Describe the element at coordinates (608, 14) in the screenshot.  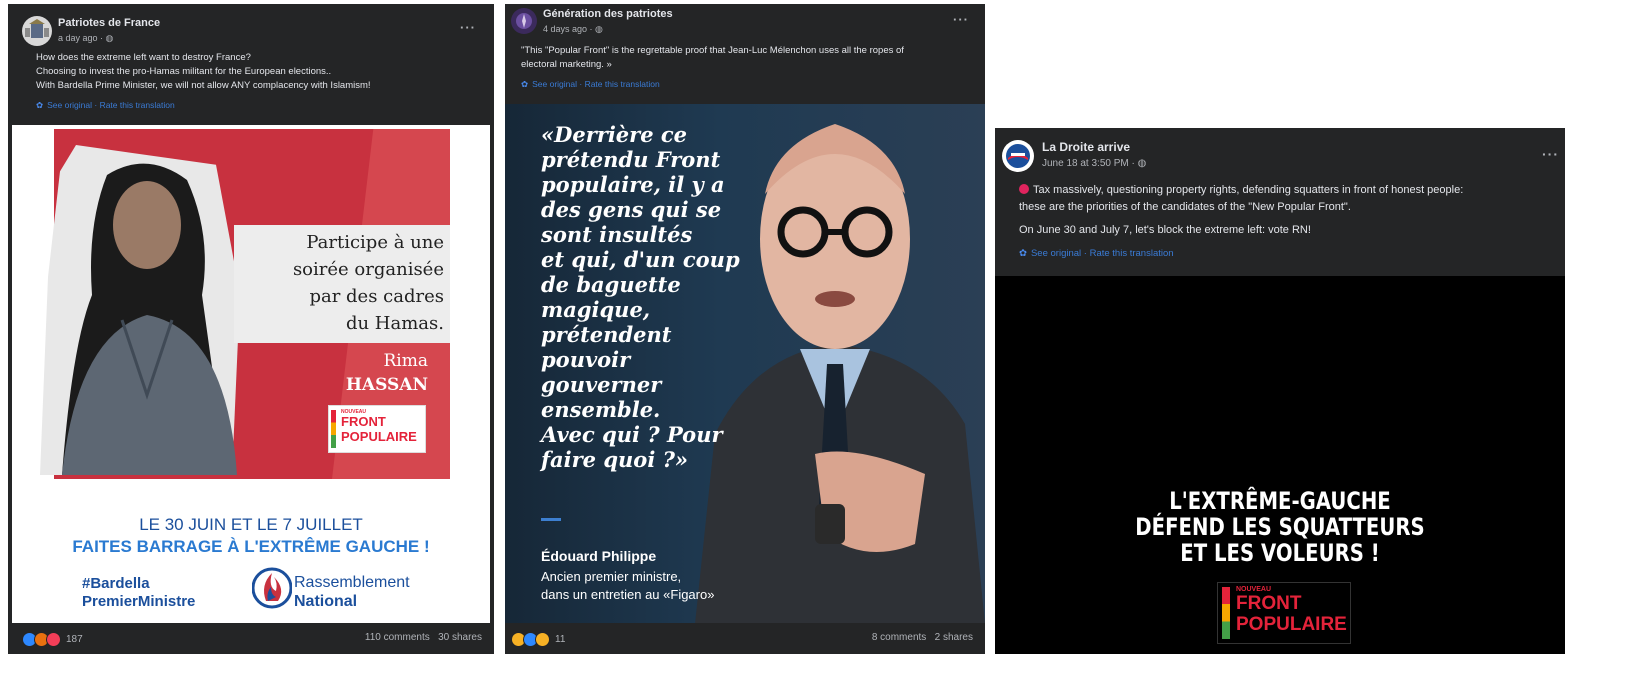
I see `page-name: Génération des patriotes` at that location.